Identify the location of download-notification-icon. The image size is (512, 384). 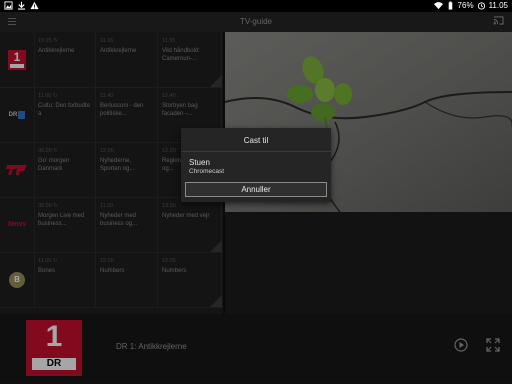
(21, 5).